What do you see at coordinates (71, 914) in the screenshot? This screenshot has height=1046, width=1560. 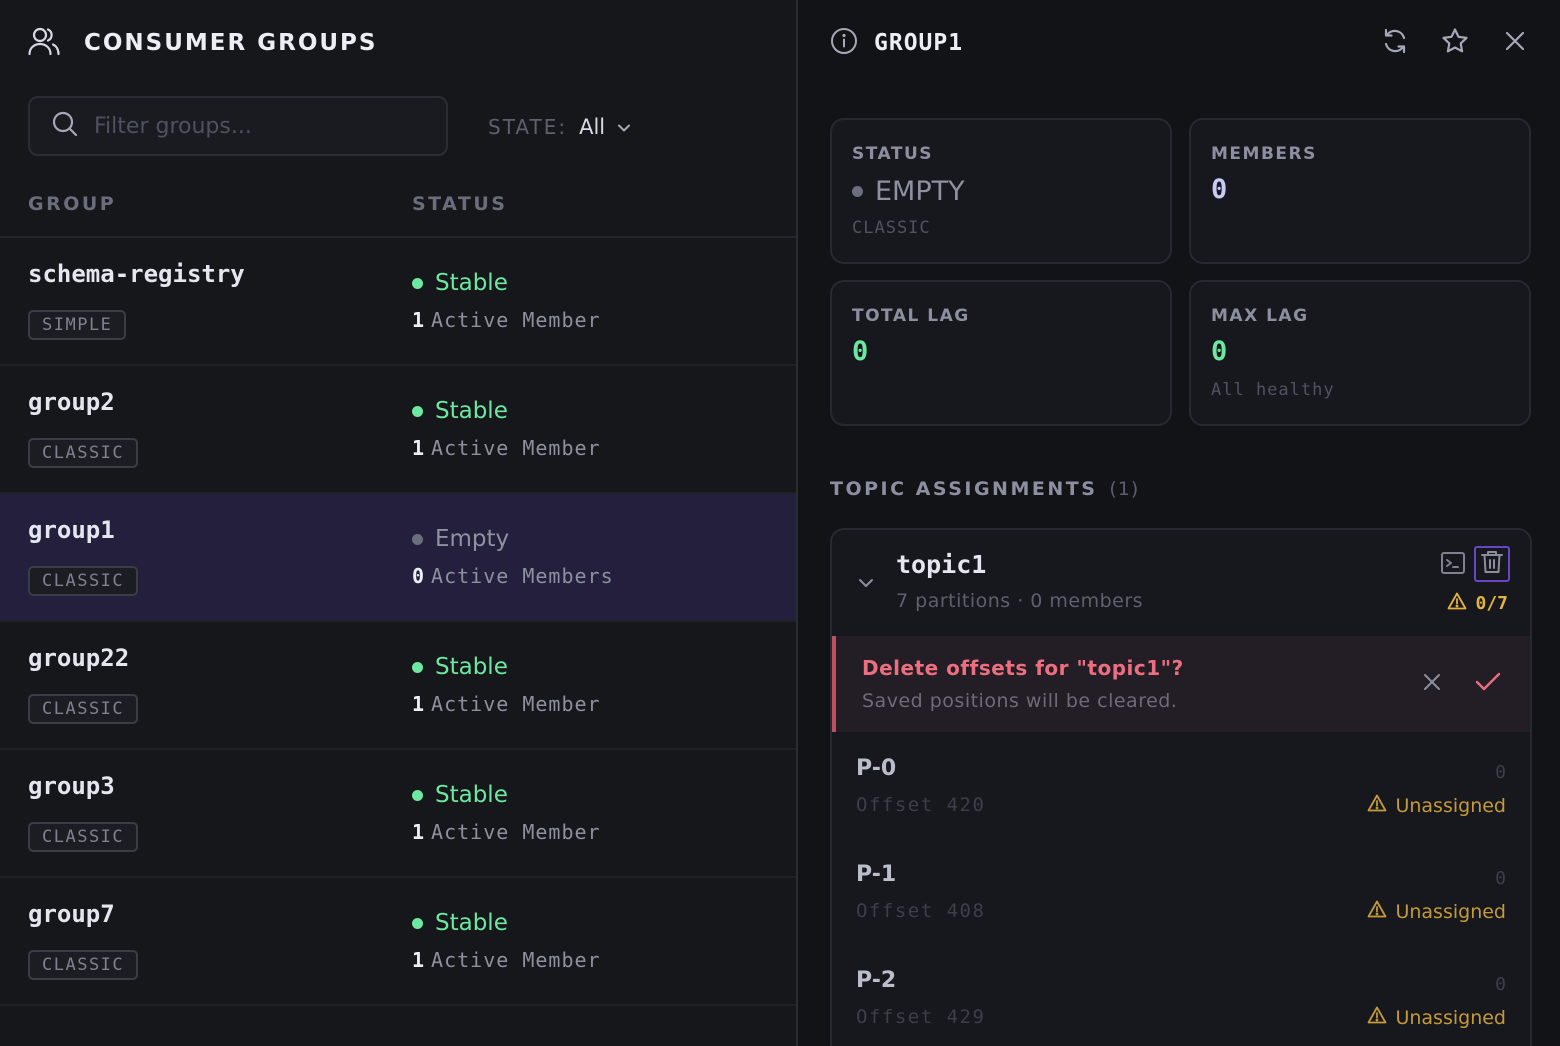 I see `group-name: group7` at bounding box center [71, 914].